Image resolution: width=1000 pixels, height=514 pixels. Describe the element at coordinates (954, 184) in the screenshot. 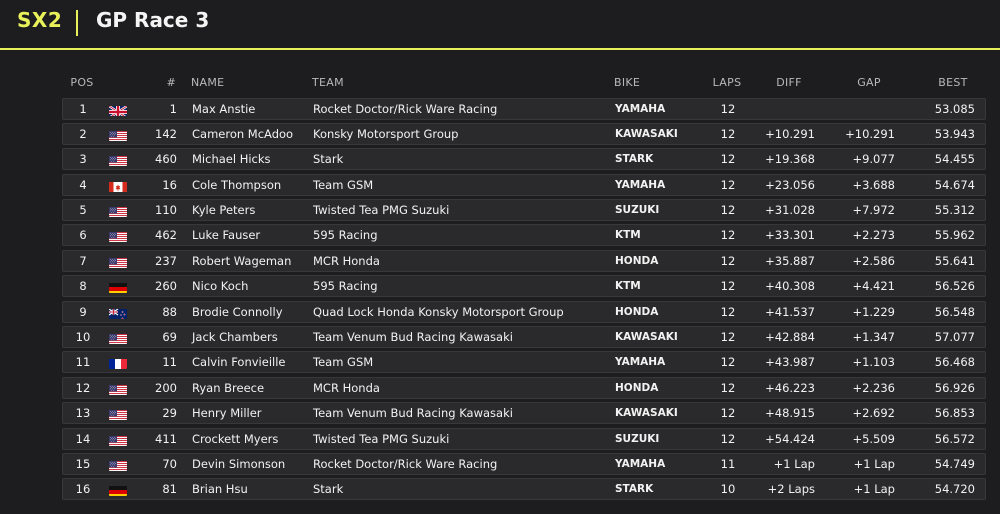

I see `best-lap-cell: 54.674` at that location.